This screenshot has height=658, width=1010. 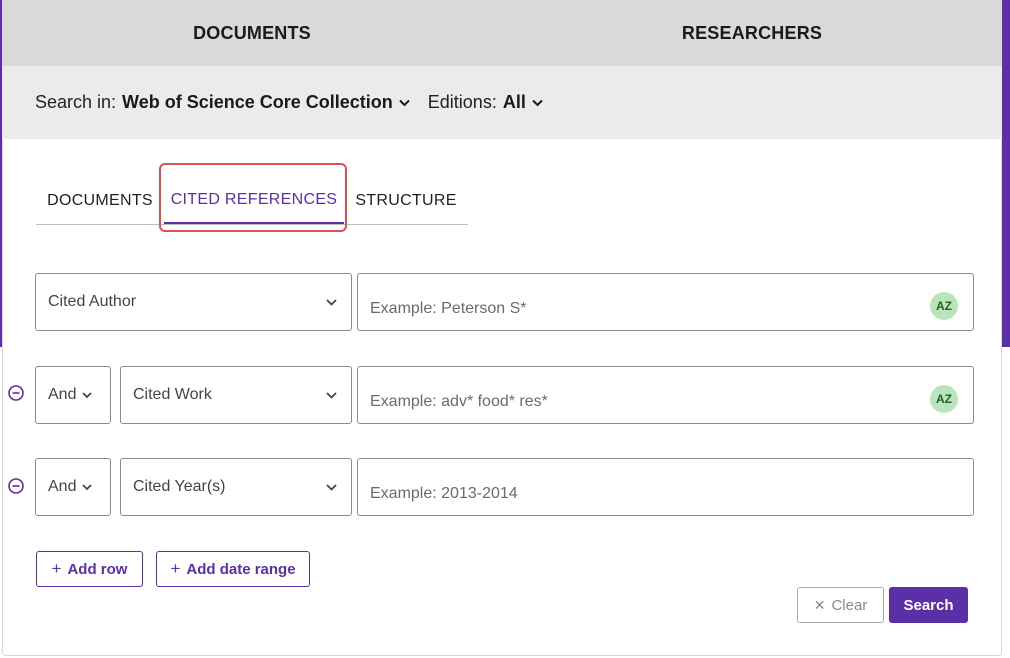 I want to click on collection-dropdown: Web of Science Core Collection, so click(x=257, y=102).